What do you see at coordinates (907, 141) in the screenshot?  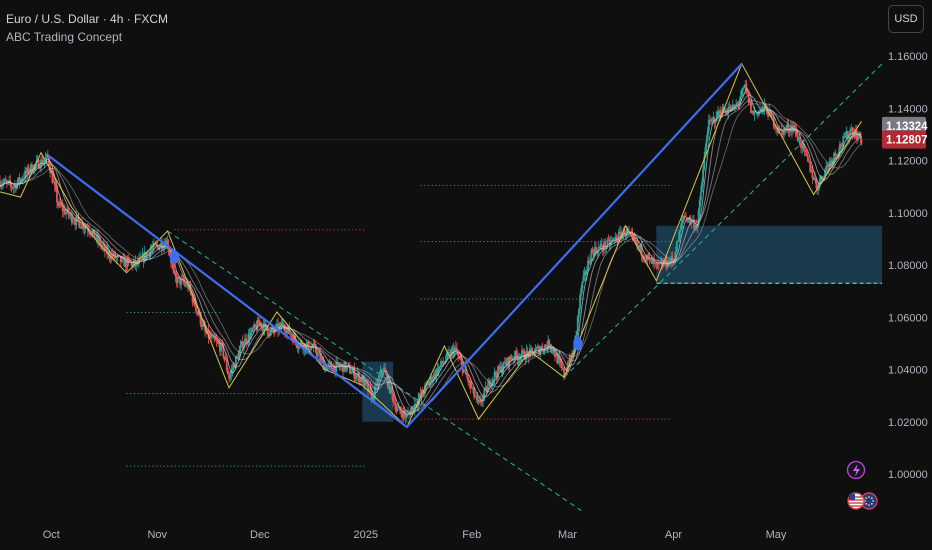 I see `current-price-label: 1.12807` at bounding box center [907, 141].